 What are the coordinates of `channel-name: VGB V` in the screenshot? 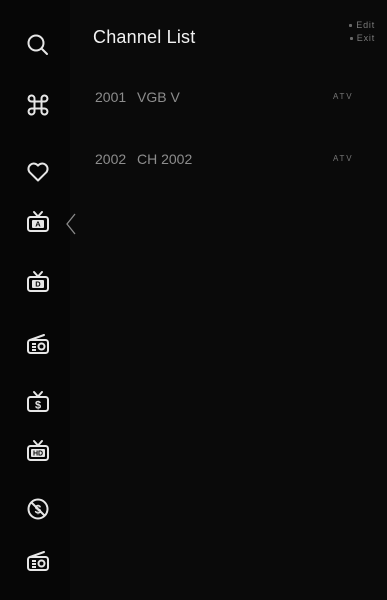 It's located at (158, 97).